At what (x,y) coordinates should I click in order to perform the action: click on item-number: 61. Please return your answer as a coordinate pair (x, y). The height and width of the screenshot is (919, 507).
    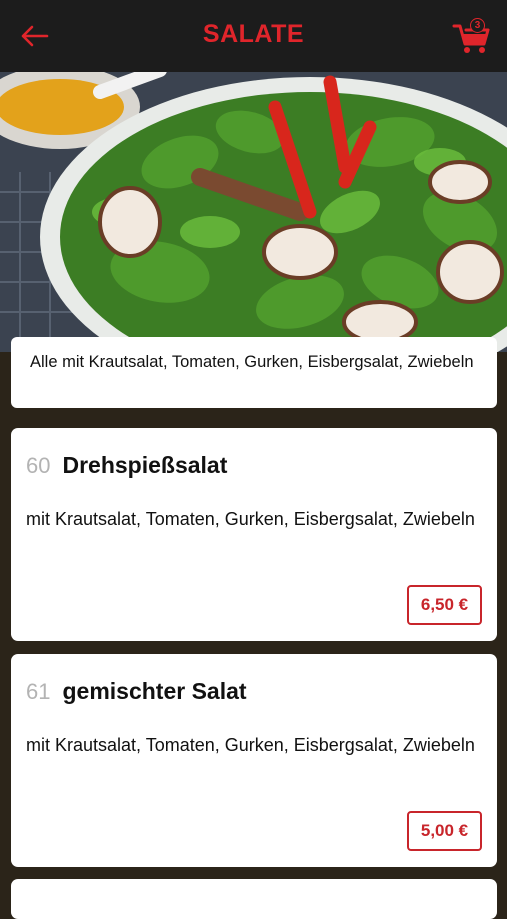
    Looking at the image, I should click on (38, 691).